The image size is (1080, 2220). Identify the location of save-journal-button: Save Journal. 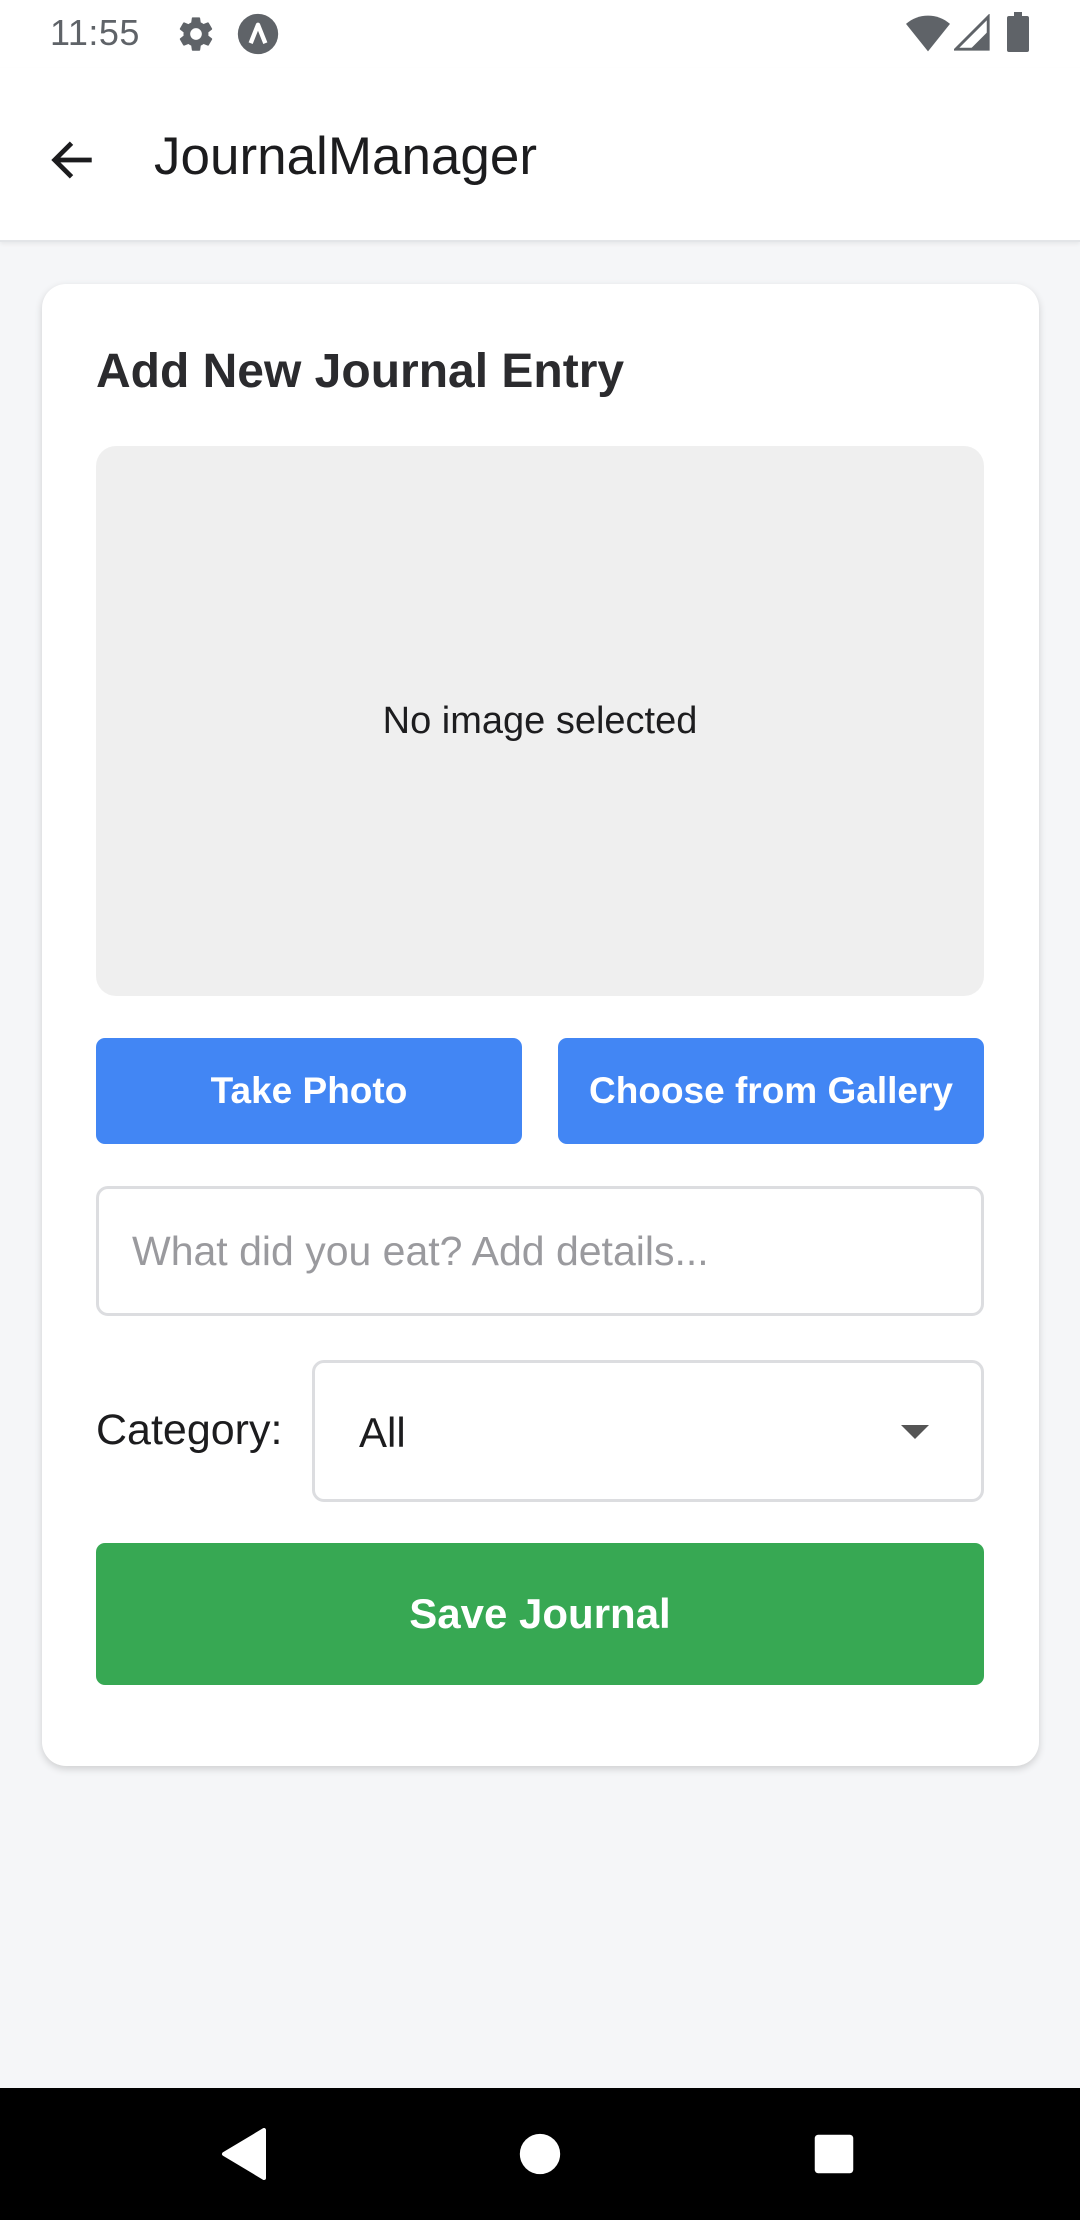
(540, 1614).